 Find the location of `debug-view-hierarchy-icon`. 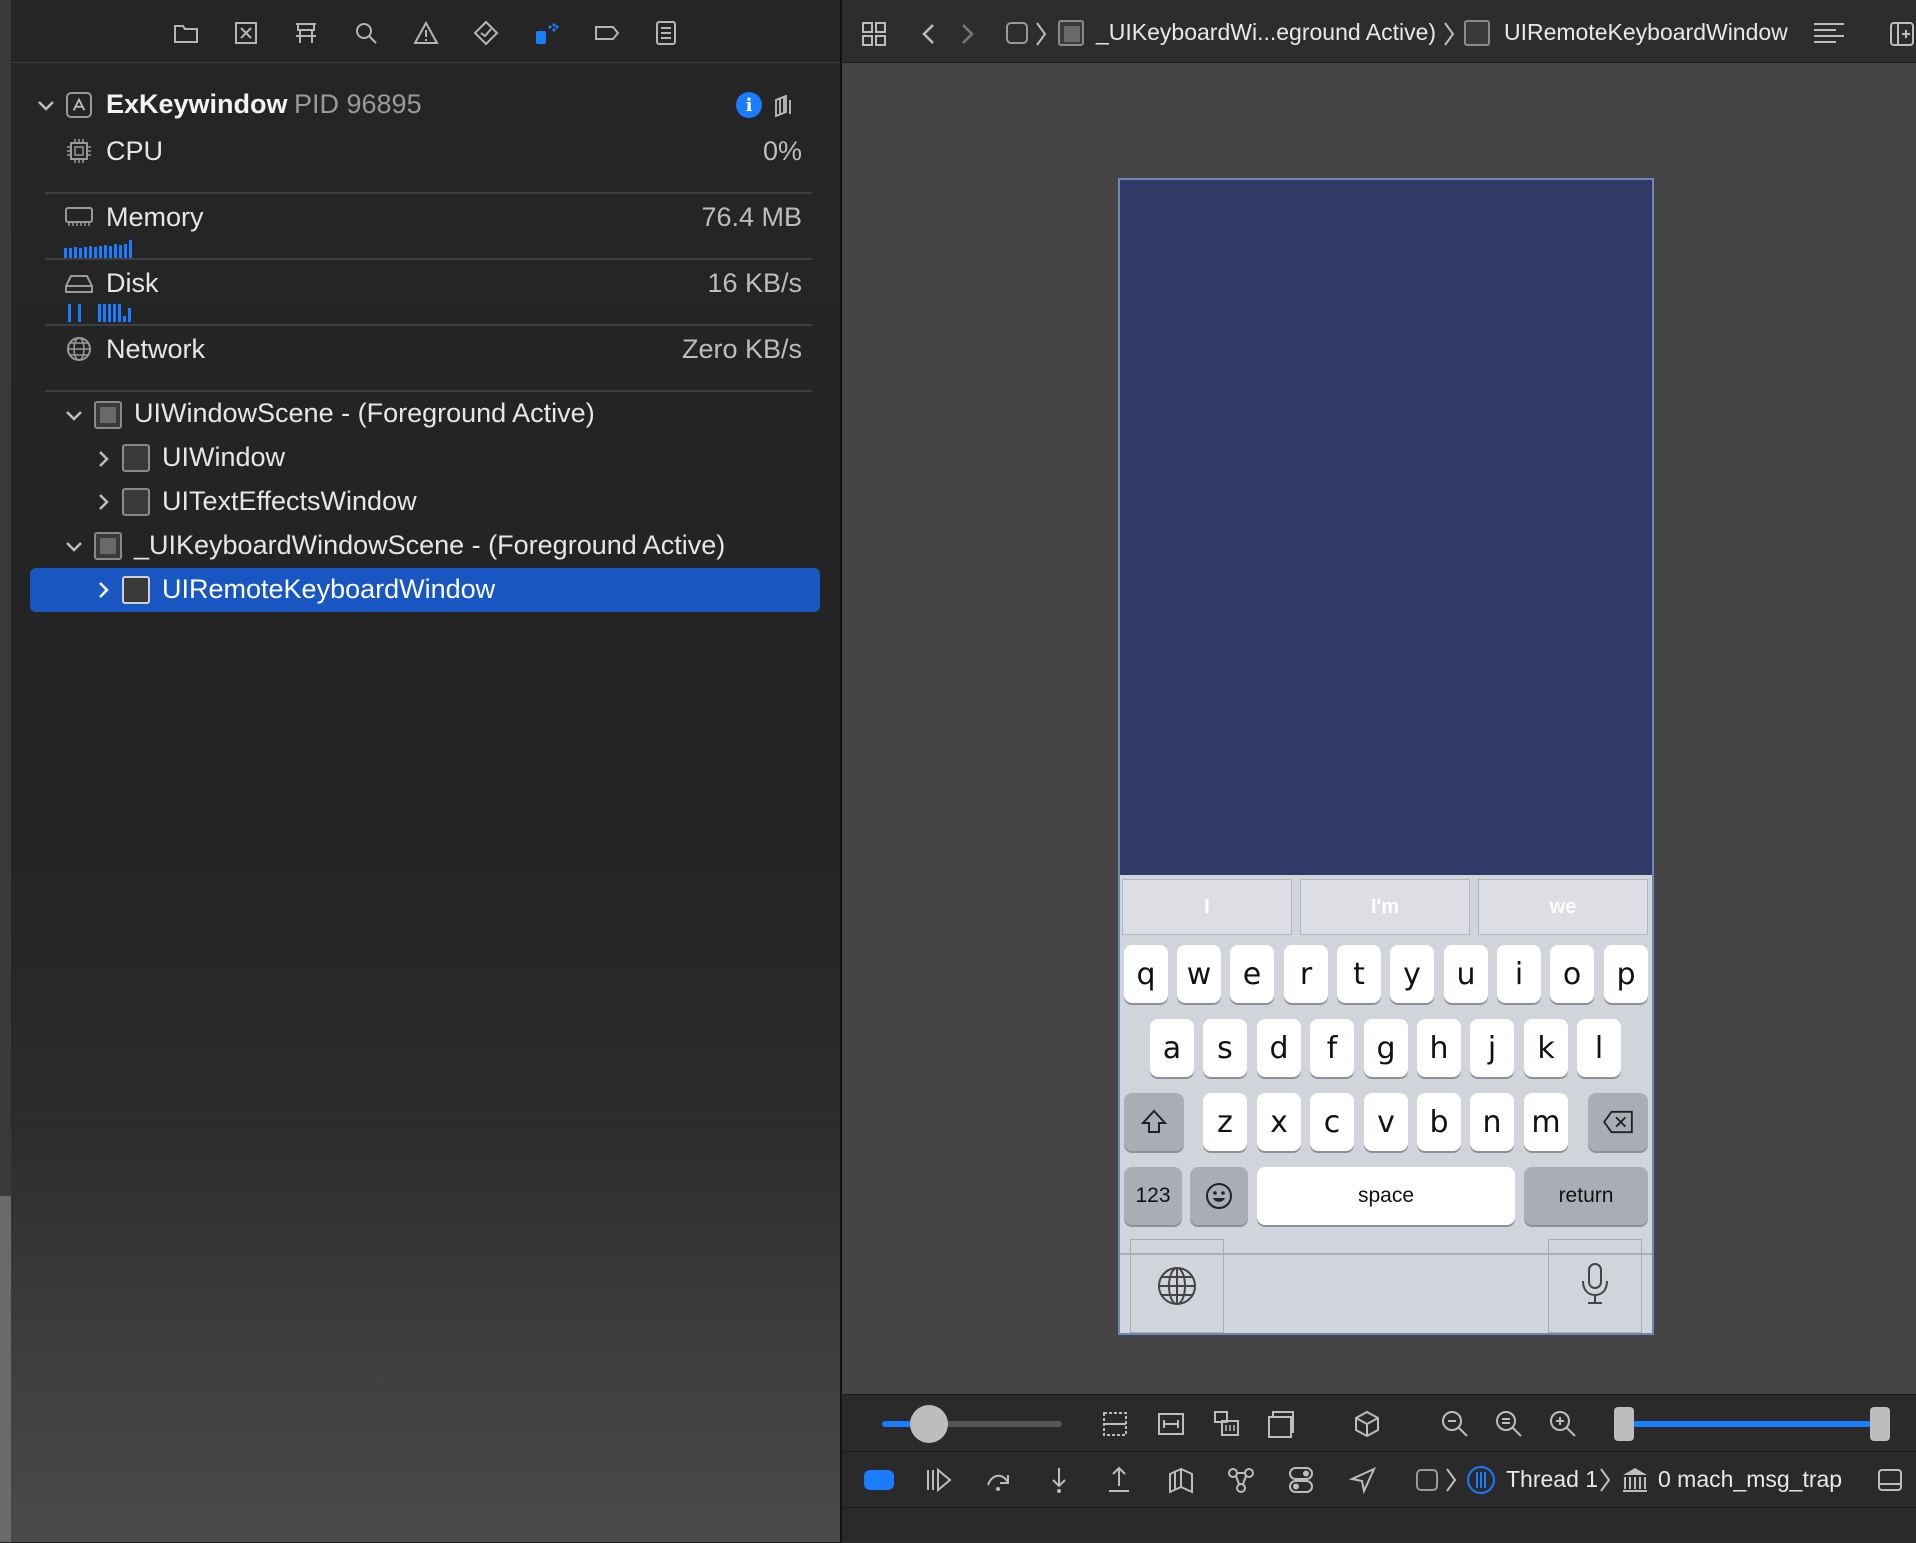

debug-view-hierarchy-icon is located at coordinates (1181, 1480).